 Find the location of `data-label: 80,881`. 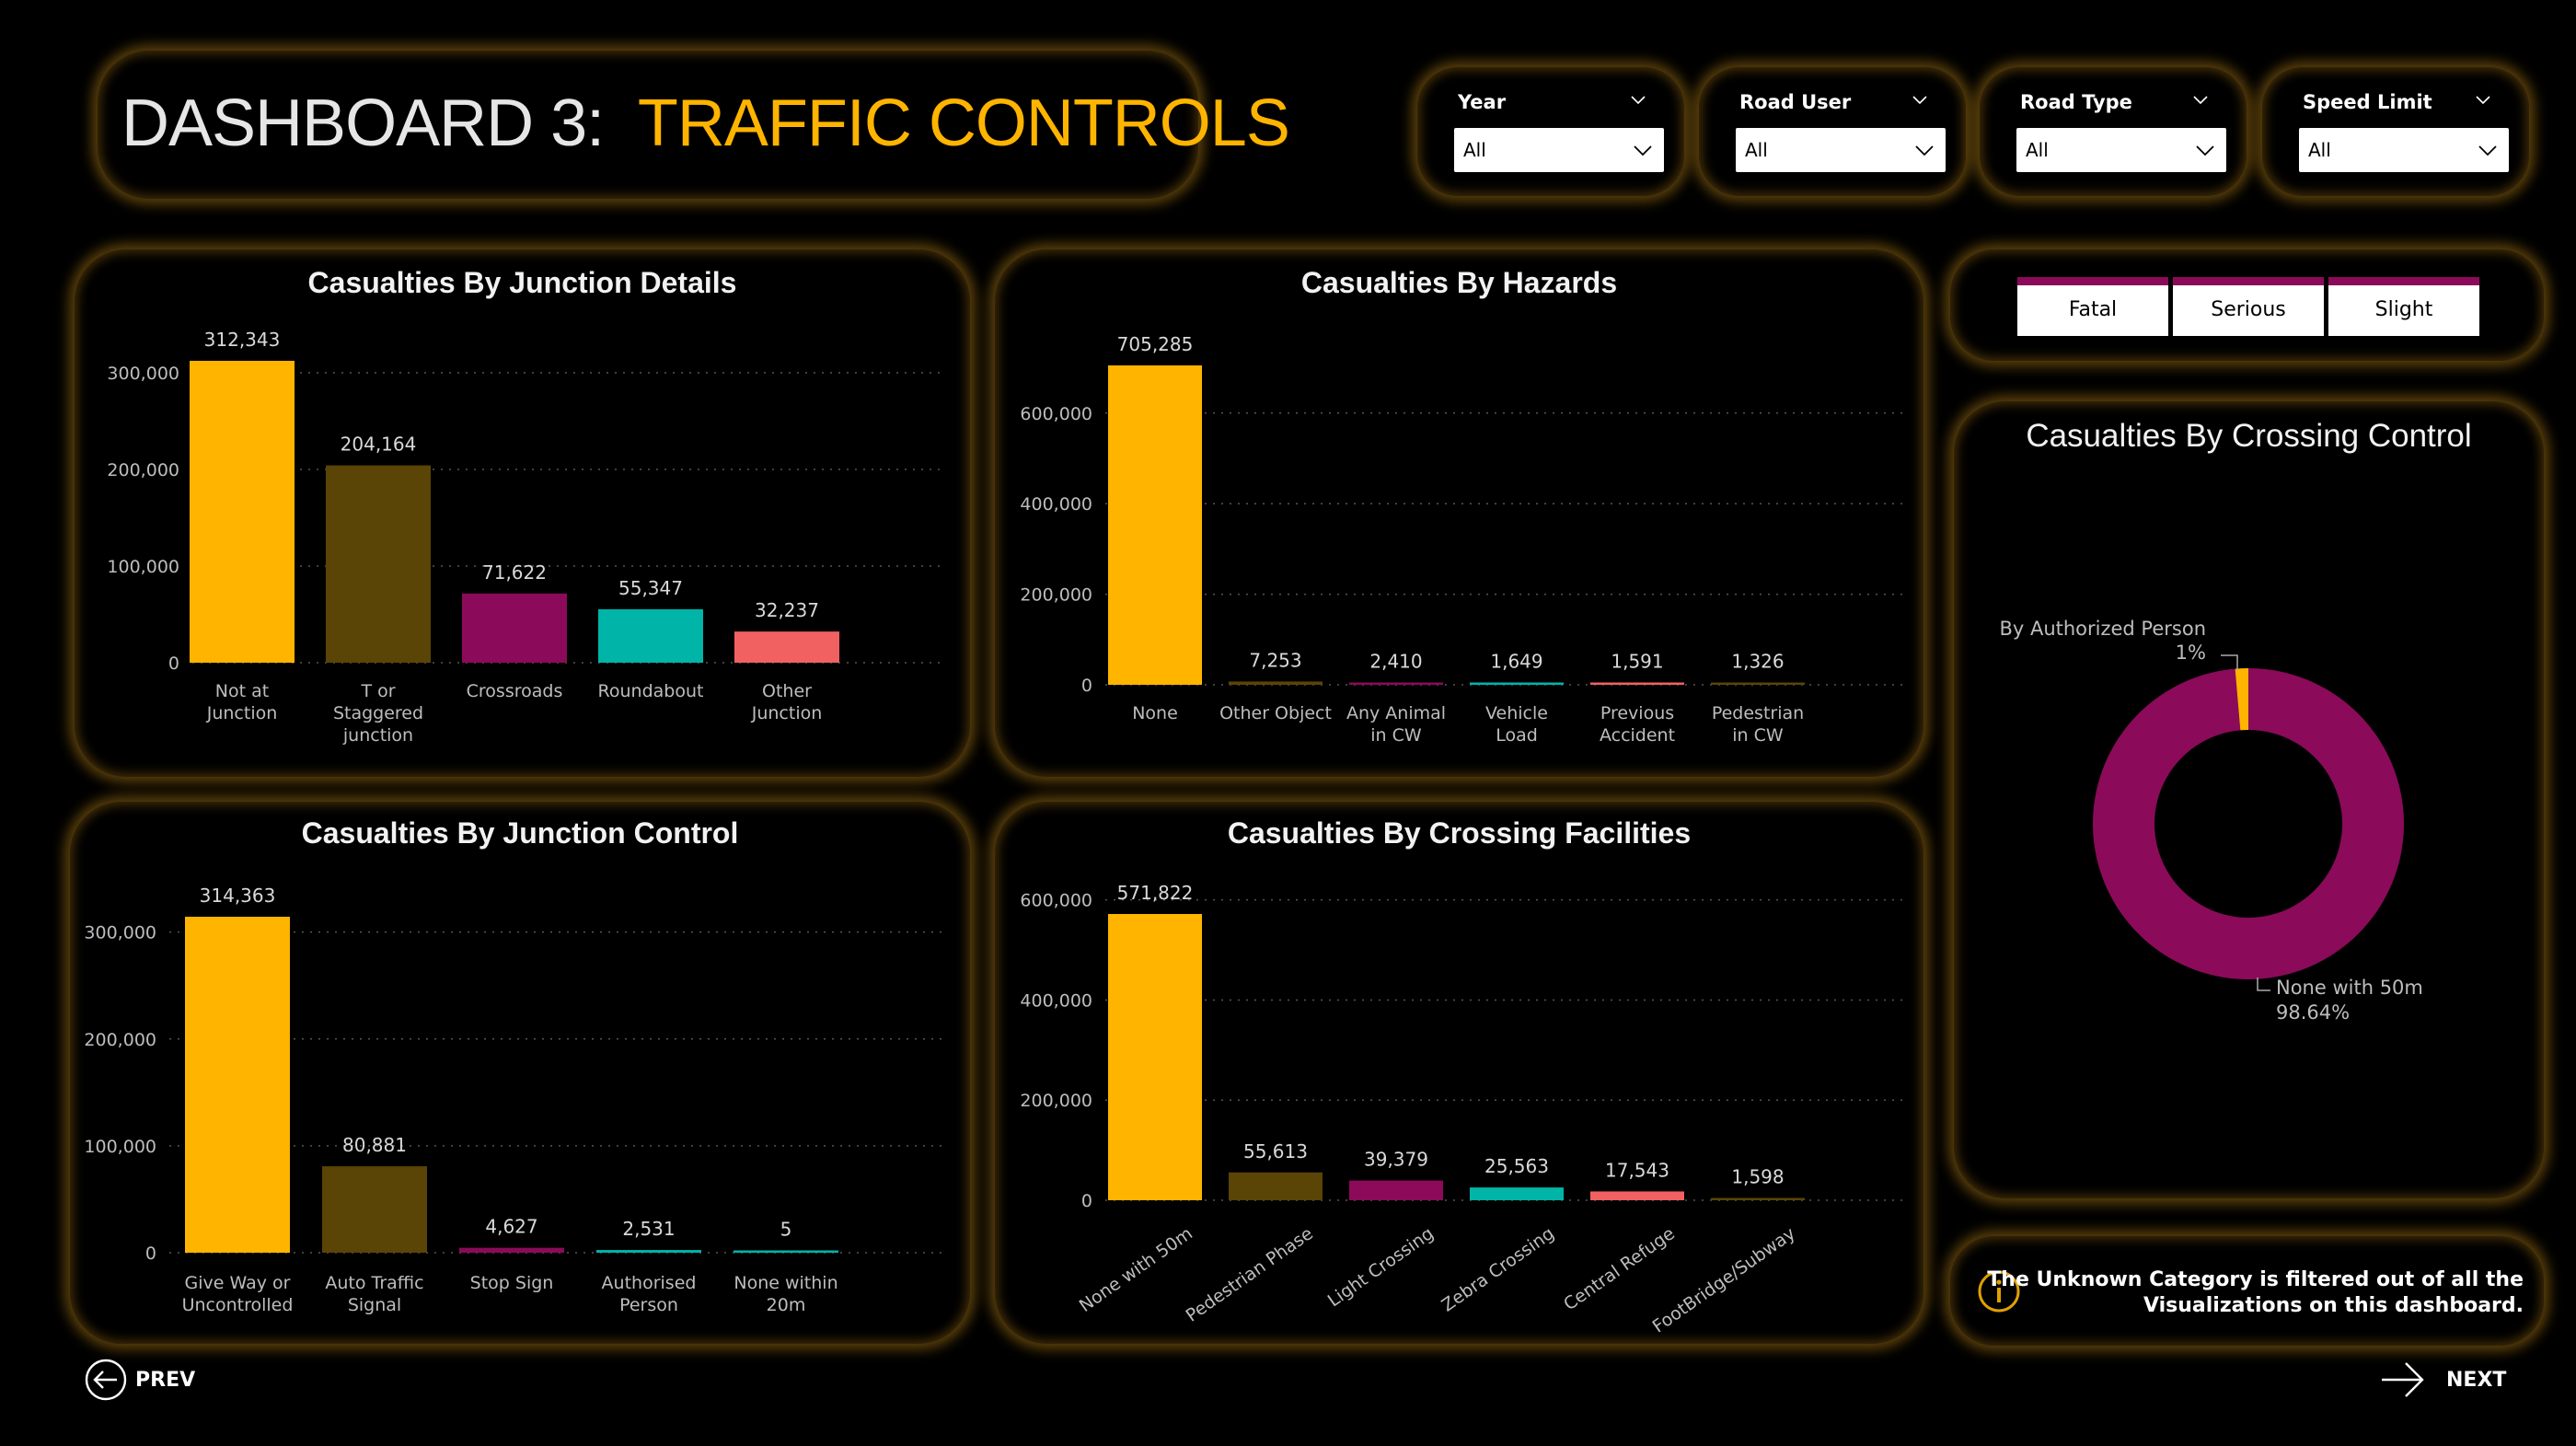

data-label: 80,881 is located at coordinates (374, 1145).